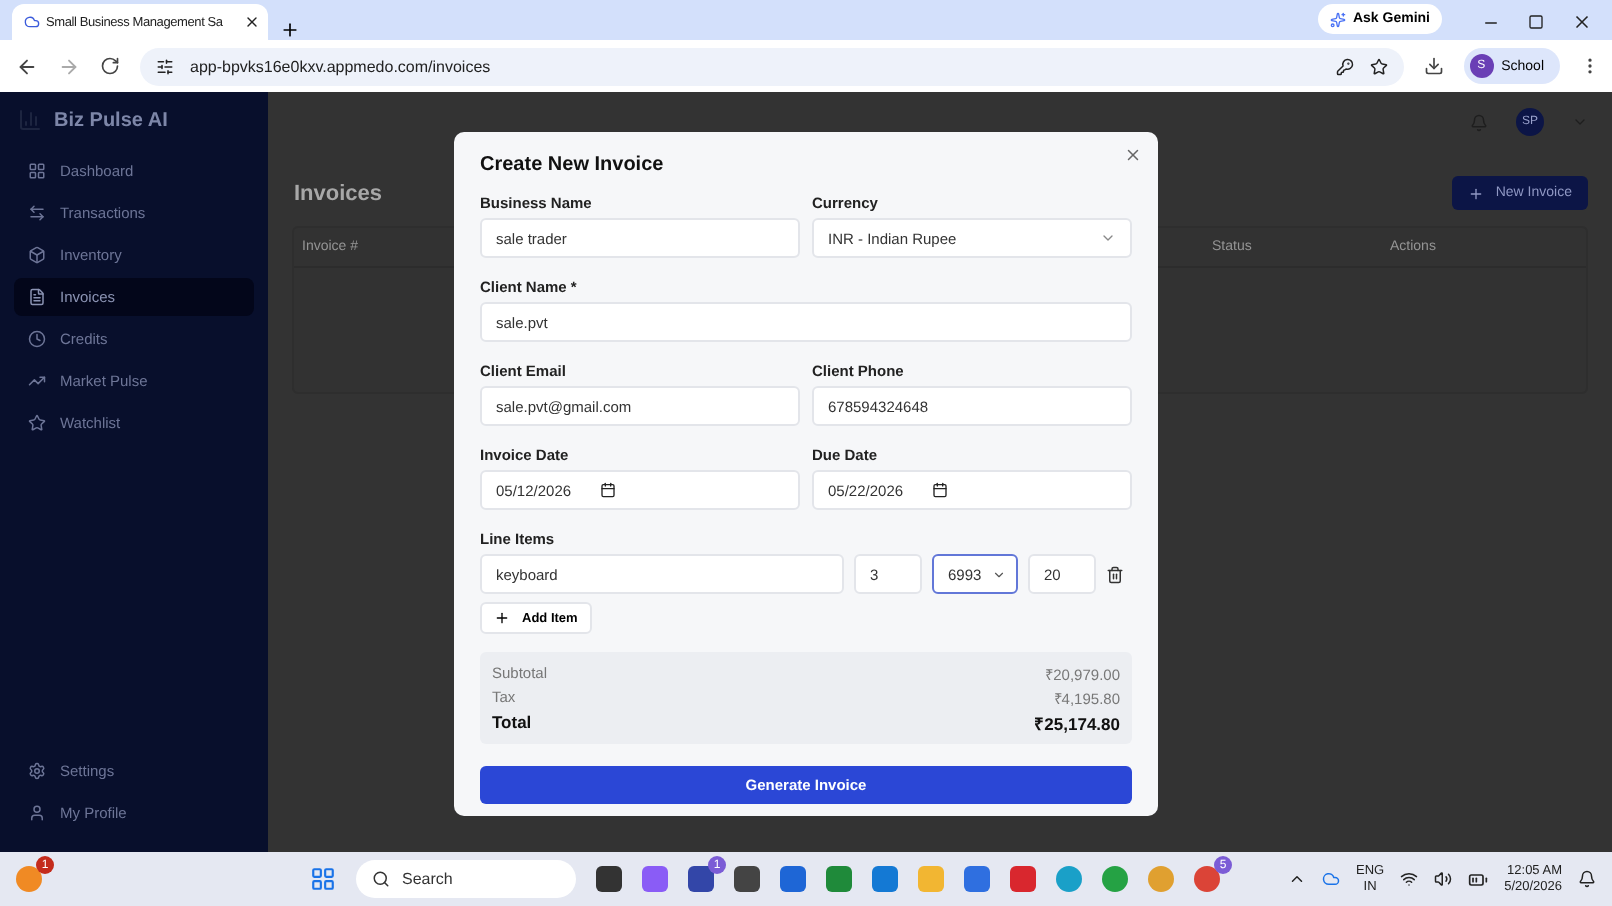 The height and width of the screenshot is (906, 1612). I want to click on summary-label: Total, so click(512, 723).